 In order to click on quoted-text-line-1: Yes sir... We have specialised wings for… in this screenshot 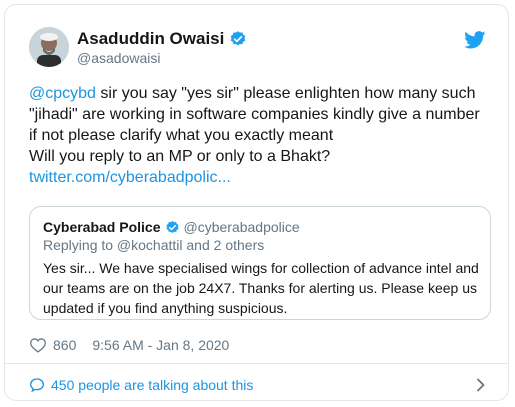, I will do `click(261, 268)`.